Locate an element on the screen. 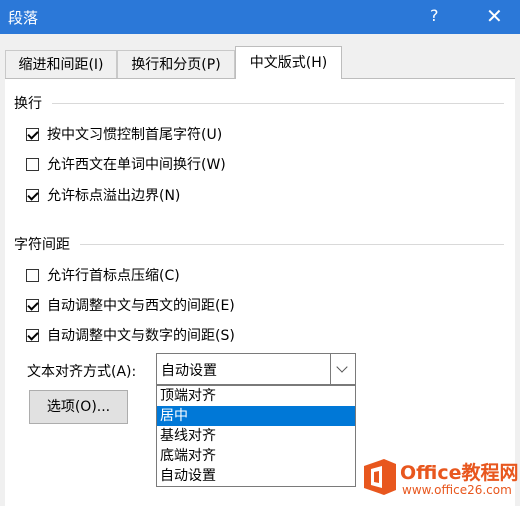 This screenshot has width=520, height=506. checkbox-label: 自动调整中文与数字的间距(S) is located at coordinates (141, 336).